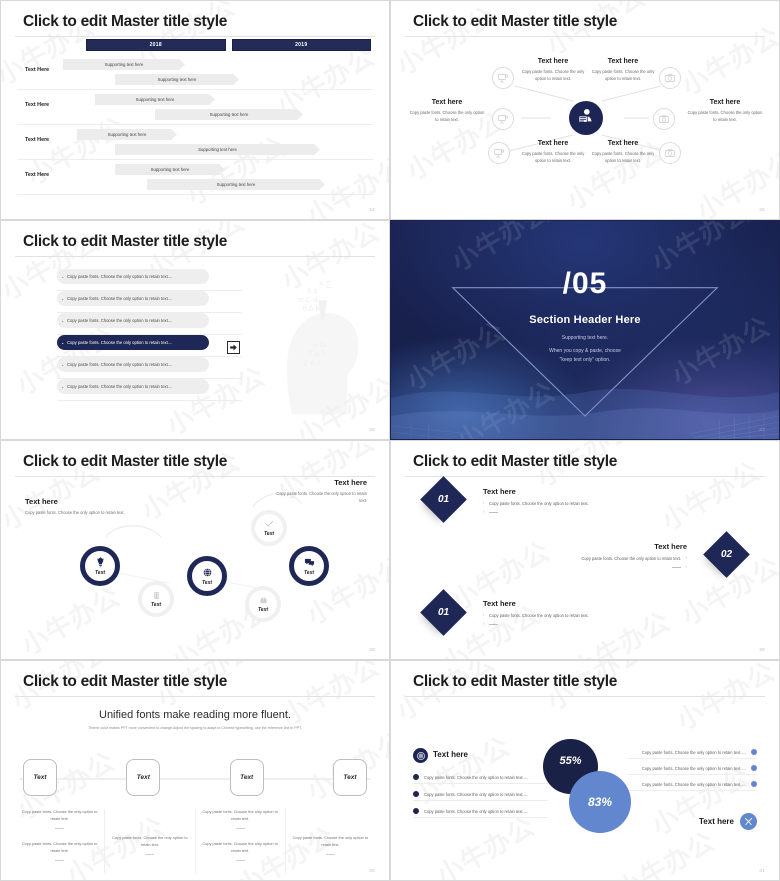 The width and height of the screenshot is (780, 881). Describe the element at coordinates (269, 528) in the screenshot. I see `chain-node-6: Text` at that location.